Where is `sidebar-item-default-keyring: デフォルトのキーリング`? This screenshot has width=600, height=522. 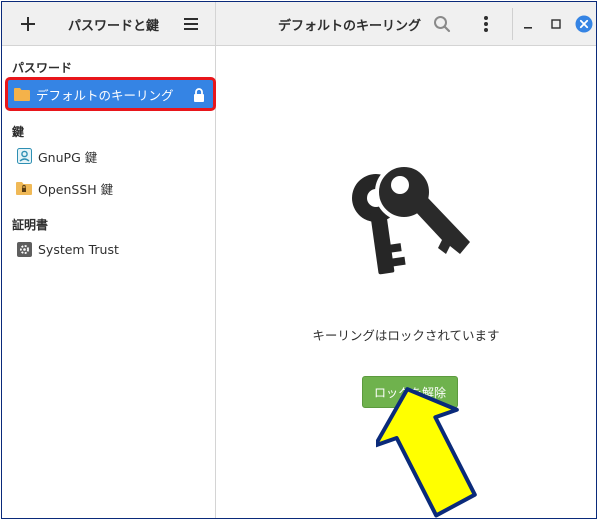
sidebar-item-default-keyring: デフォルトのキーリング is located at coordinates (110, 94).